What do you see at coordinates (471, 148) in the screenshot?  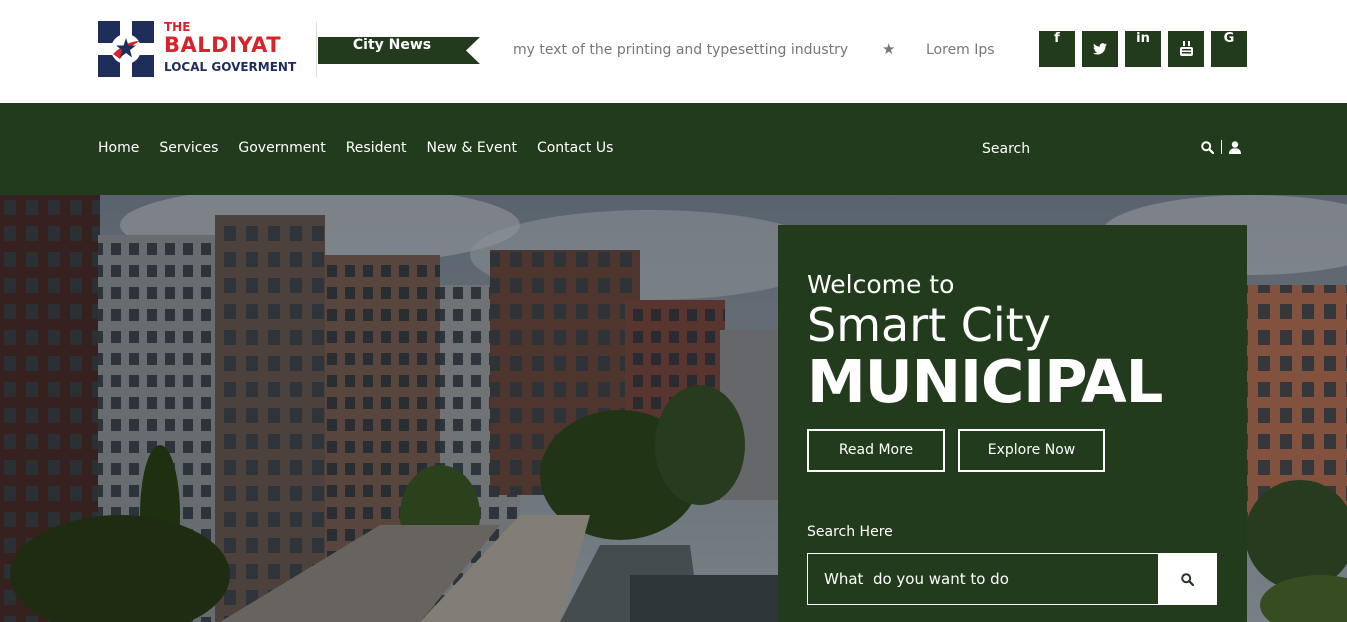 I see `nav-item-news-events: New & Event` at bounding box center [471, 148].